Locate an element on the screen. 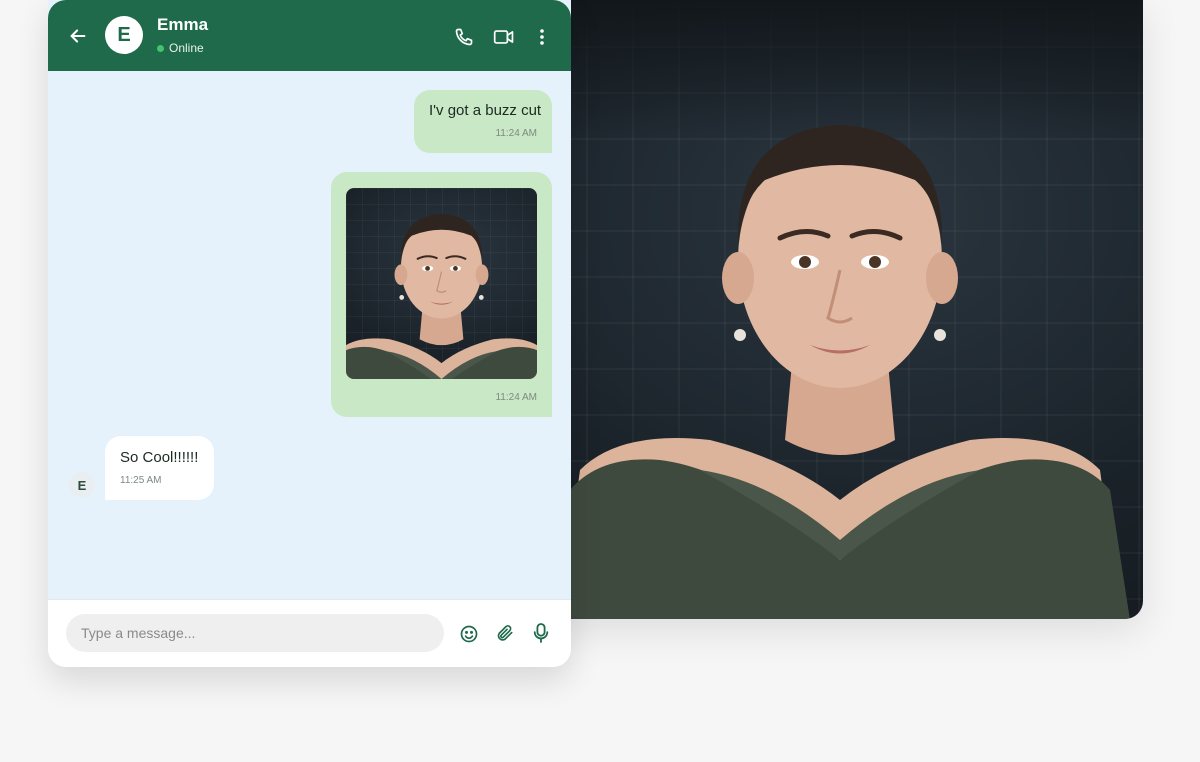 The height and width of the screenshot is (762, 1200). video-call-button is located at coordinates (504, 37).